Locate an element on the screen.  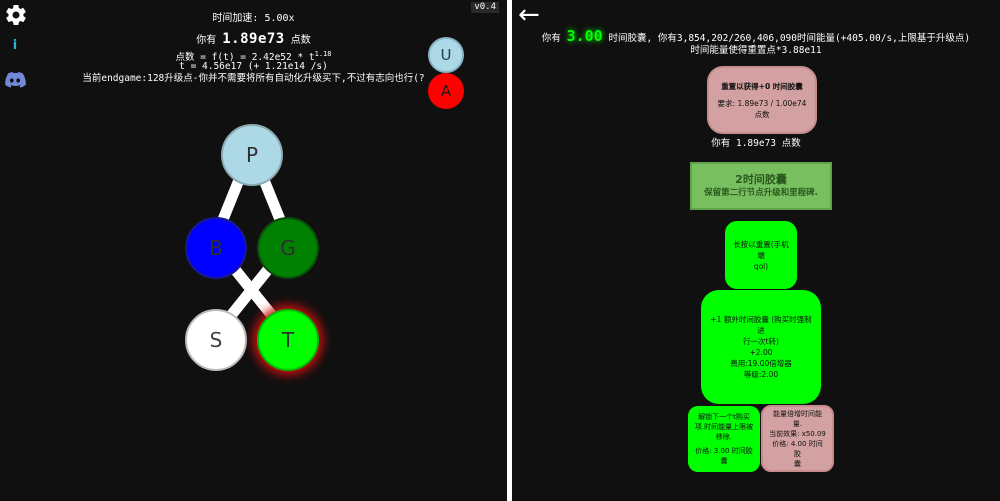
layer-node-p: P is located at coordinates (252, 155).